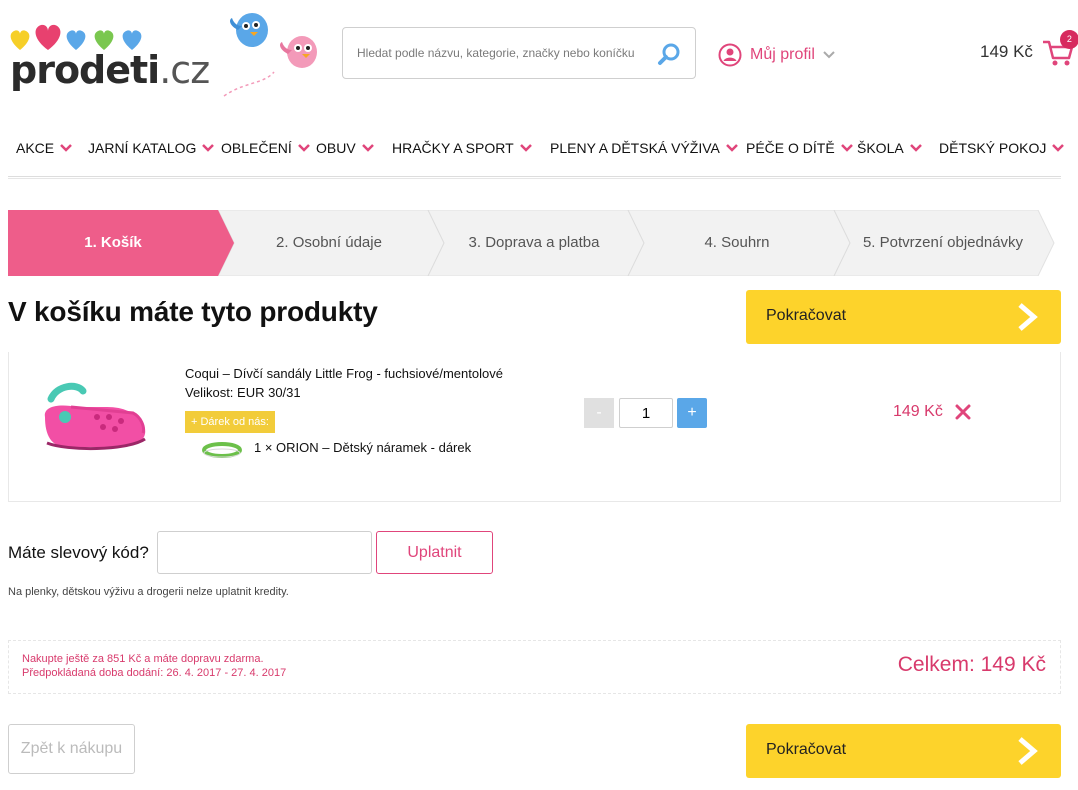 The height and width of the screenshot is (790, 1078). What do you see at coordinates (35, 148) in the screenshot?
I see `nav-label: AKCE` at bounding box center [35, 148].